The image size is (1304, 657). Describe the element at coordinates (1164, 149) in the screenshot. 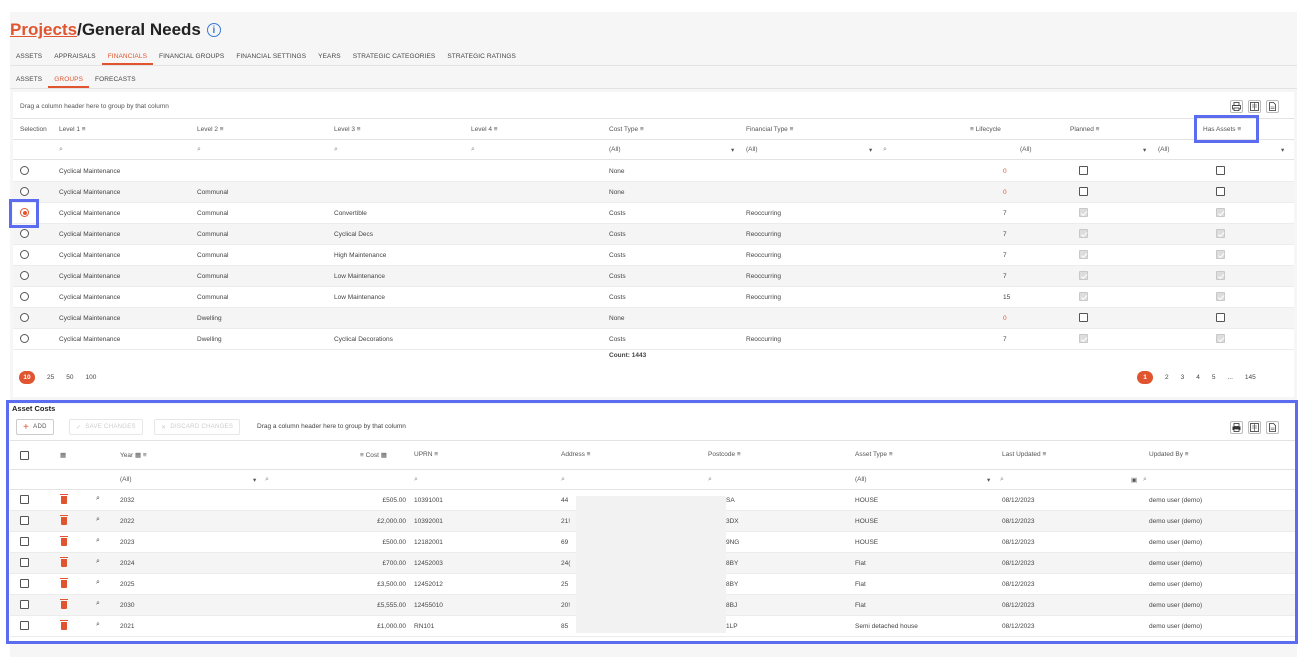

I see `filter-has-assets: (All)` at that location.